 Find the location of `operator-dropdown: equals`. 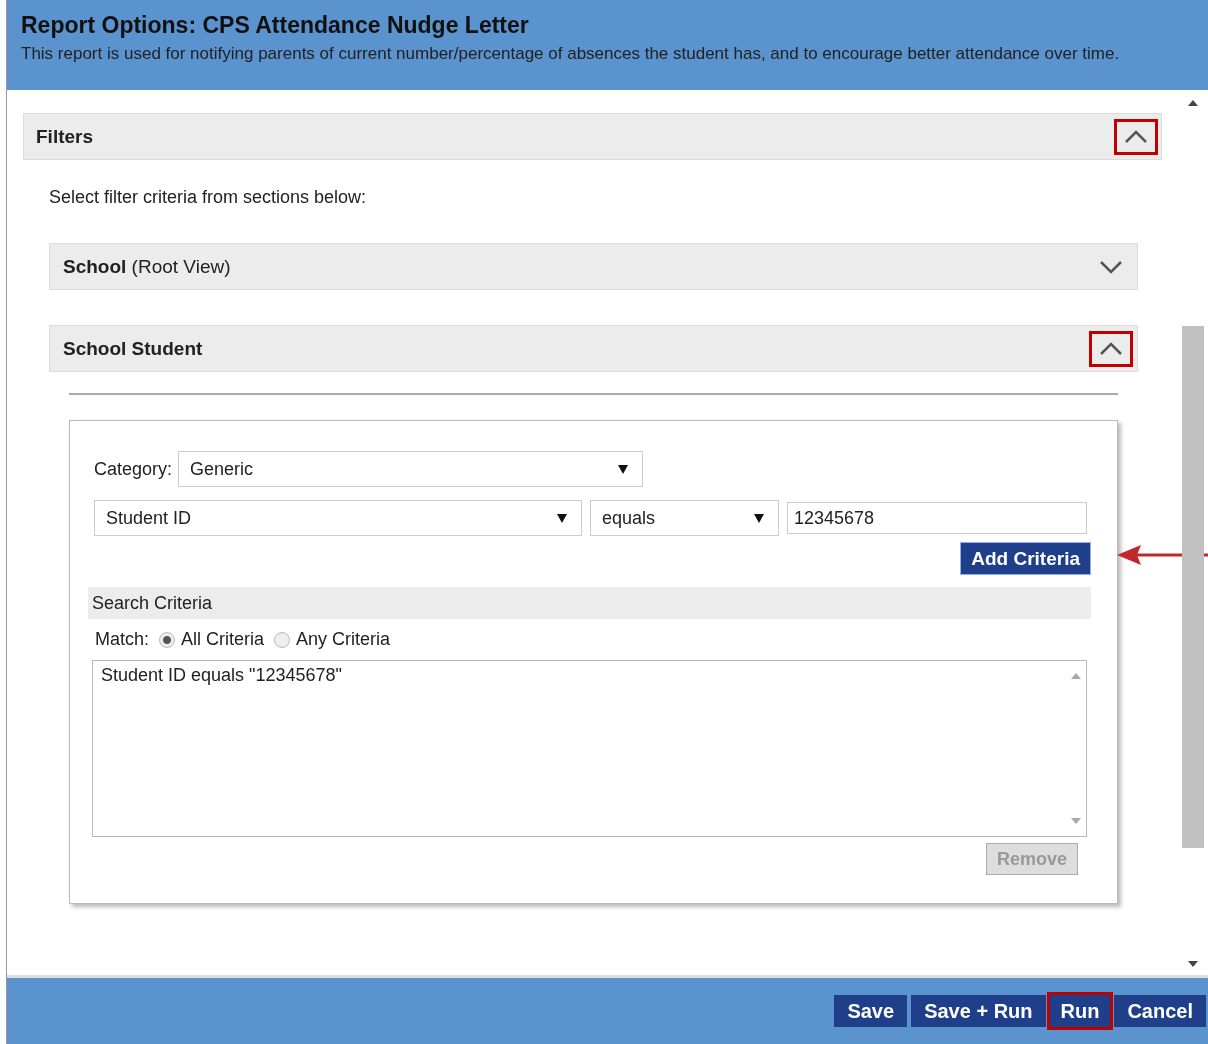

operator-dropdown: equals is located at coordinates (684, 518).